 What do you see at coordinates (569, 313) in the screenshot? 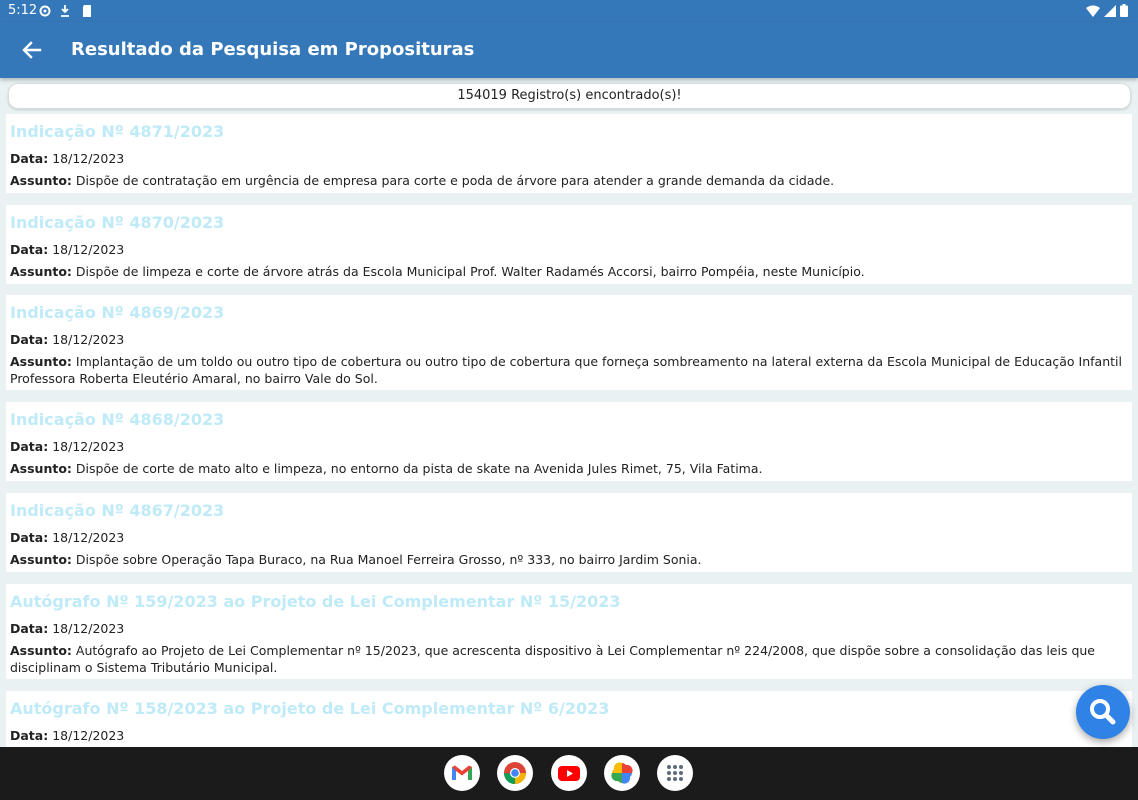
I see `result-title: Indicação Nº 4869/2023` at bounding box center [569, 313].